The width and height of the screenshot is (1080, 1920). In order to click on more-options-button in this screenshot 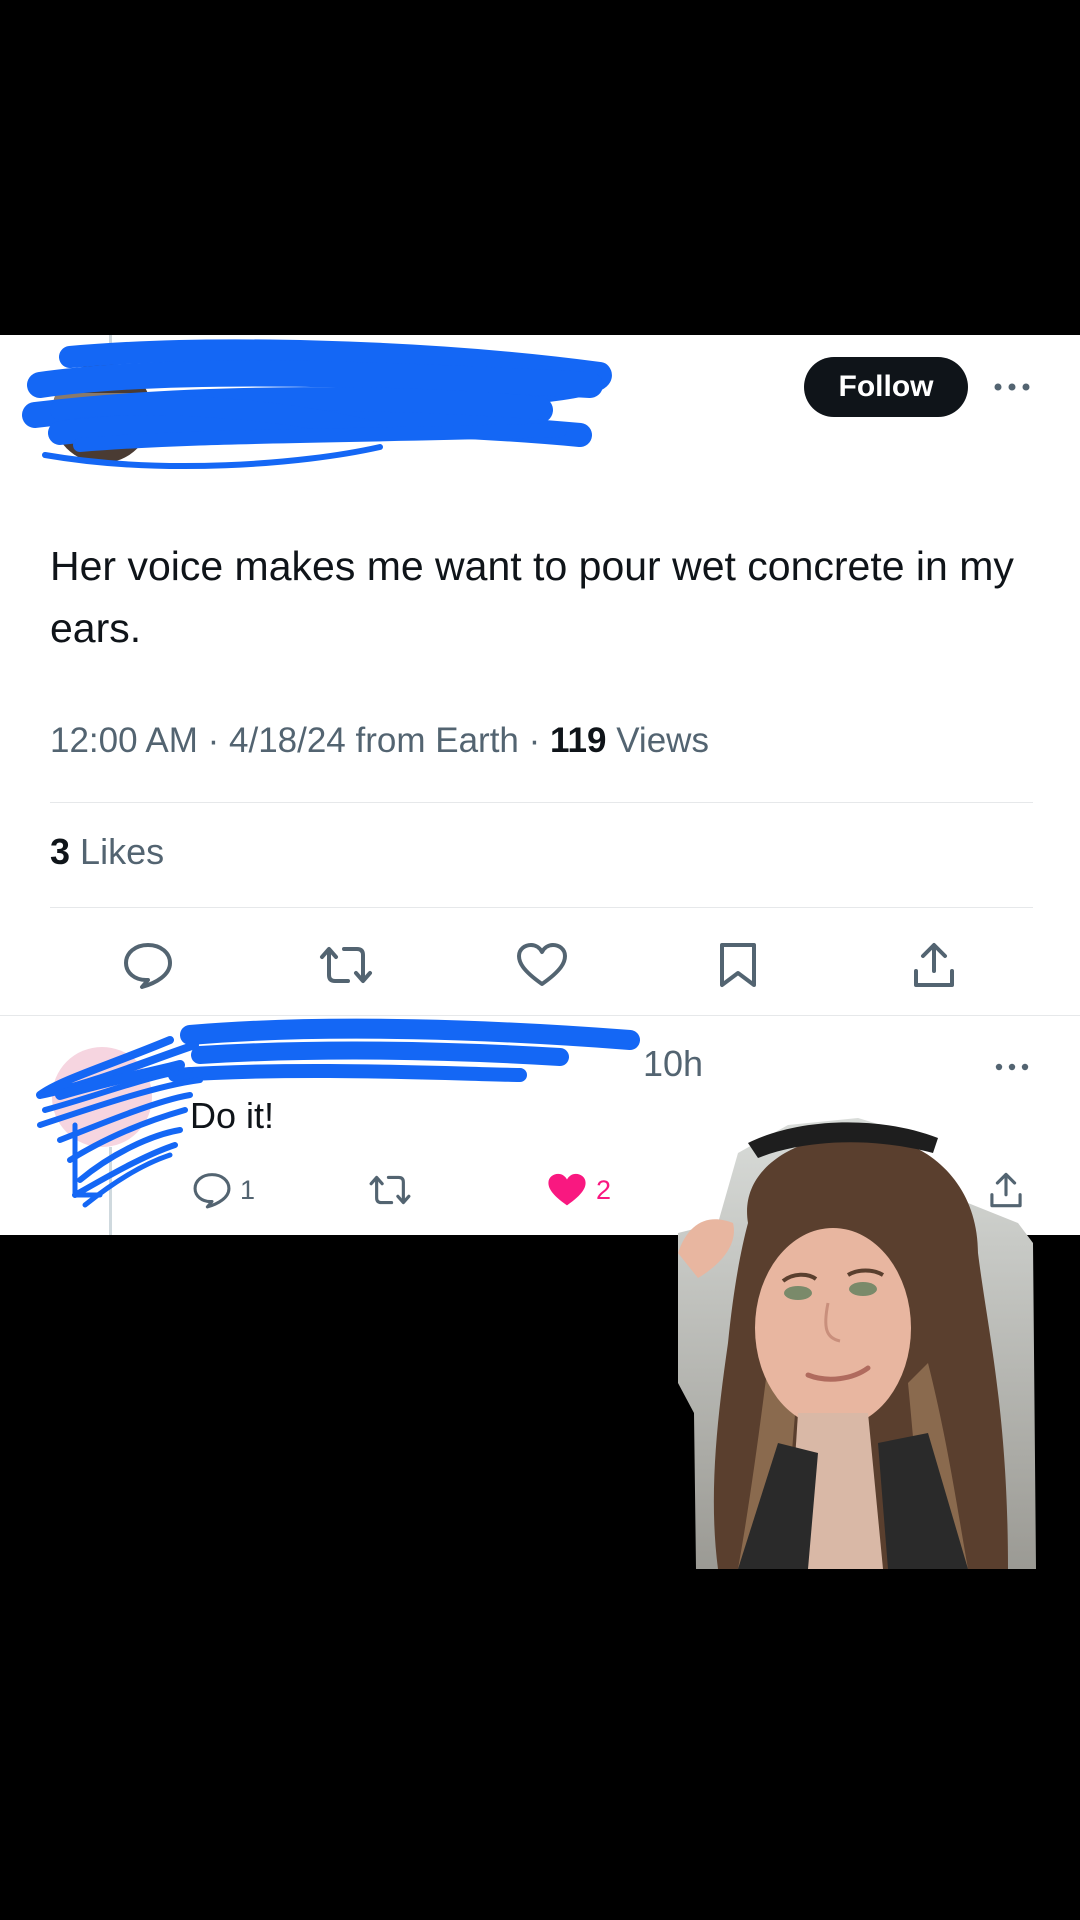, I will do `click(1012, 387)`.